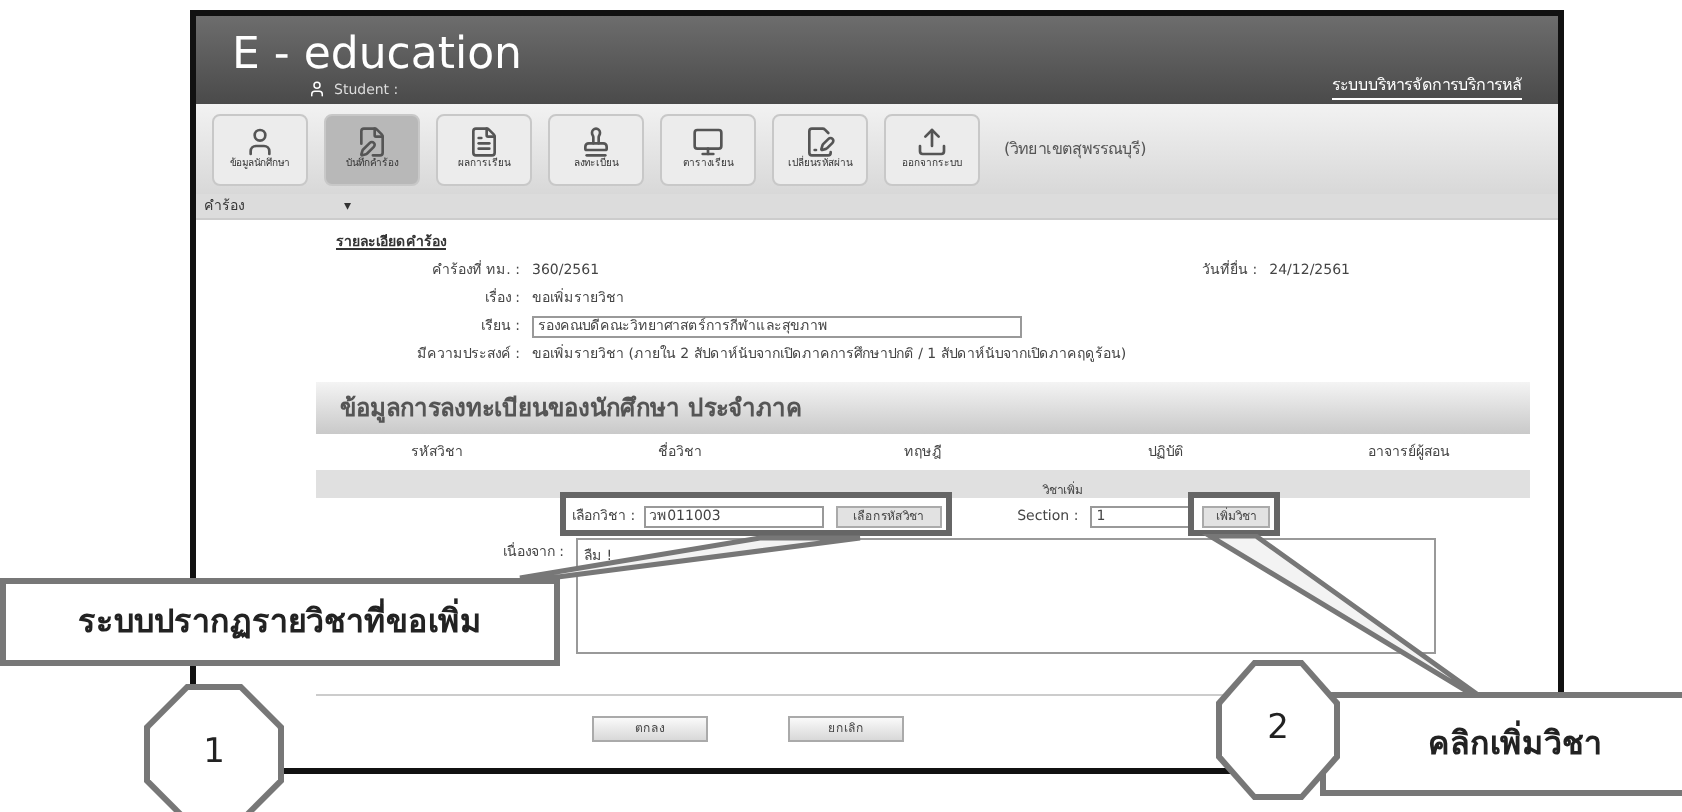 The image size is (1682, 812). What do you see at coordinates (1075, 149) in the screenshot?
I see `campus-label: (วิทยาเขตสุพรรณบุรี)` at bounding box center [1075, 149].